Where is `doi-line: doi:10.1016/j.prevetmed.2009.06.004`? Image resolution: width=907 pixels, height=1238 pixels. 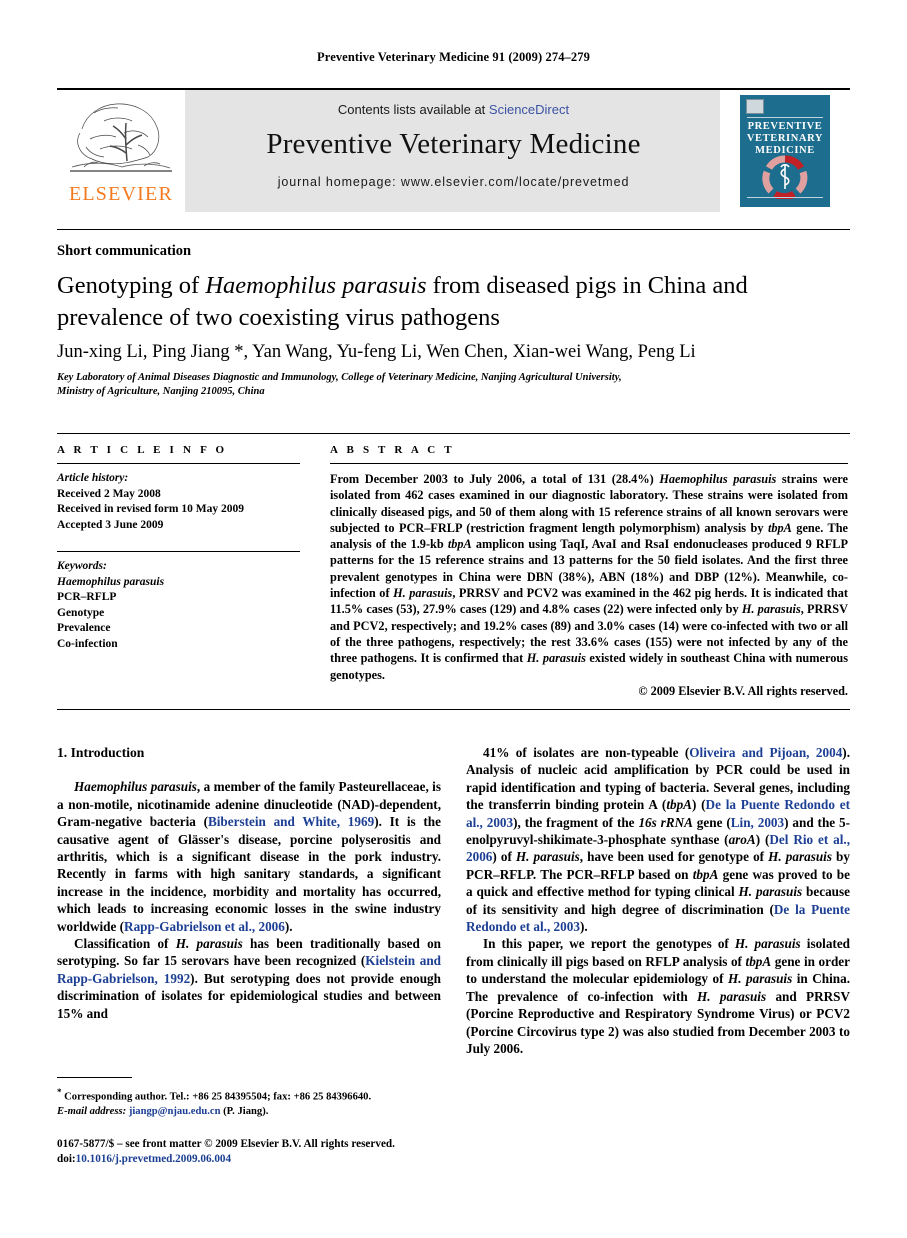
doi-line: doi:10.1016/j.prevetmed.2009.06.004 is located at coordinates (267, 1159).